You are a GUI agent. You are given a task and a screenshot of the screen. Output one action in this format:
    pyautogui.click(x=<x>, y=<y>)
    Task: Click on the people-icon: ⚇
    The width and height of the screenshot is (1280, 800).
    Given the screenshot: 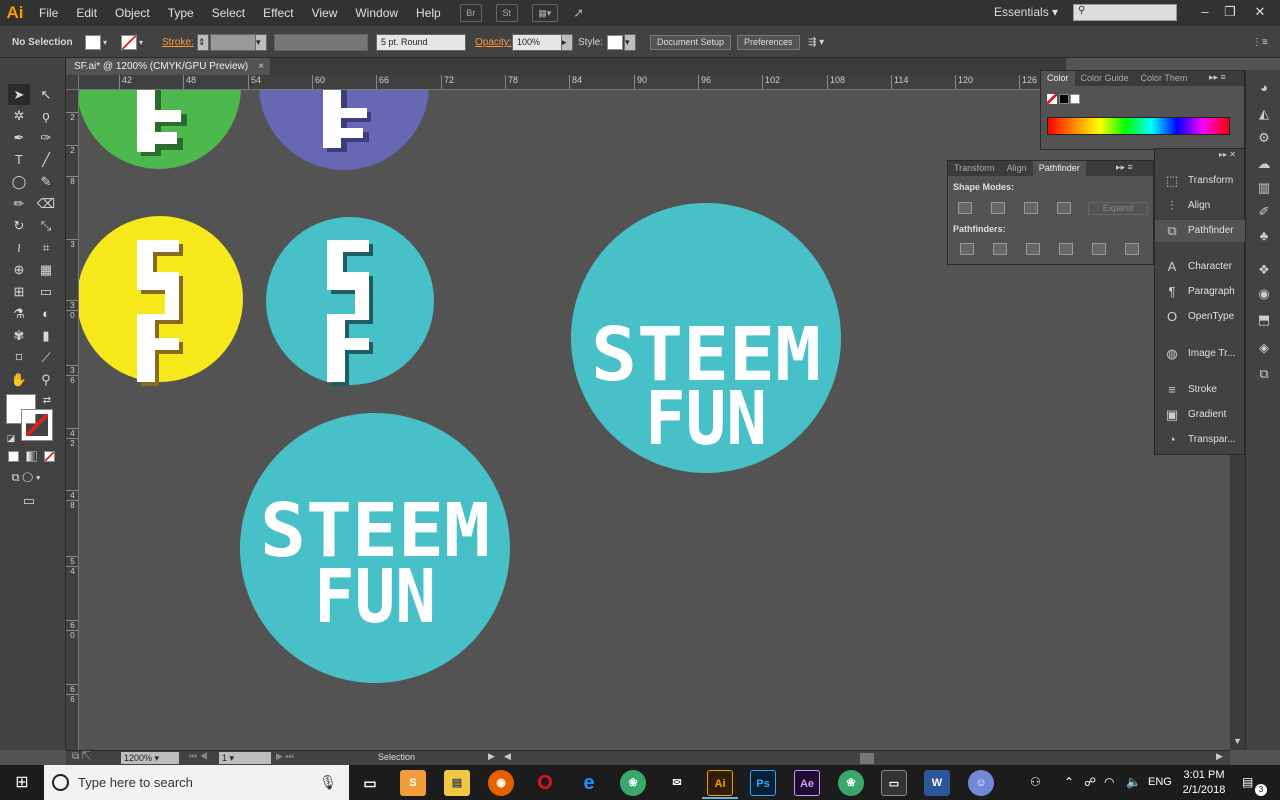 What is the action you would take?
    pyautogui.click(x=1035, y=782)
    